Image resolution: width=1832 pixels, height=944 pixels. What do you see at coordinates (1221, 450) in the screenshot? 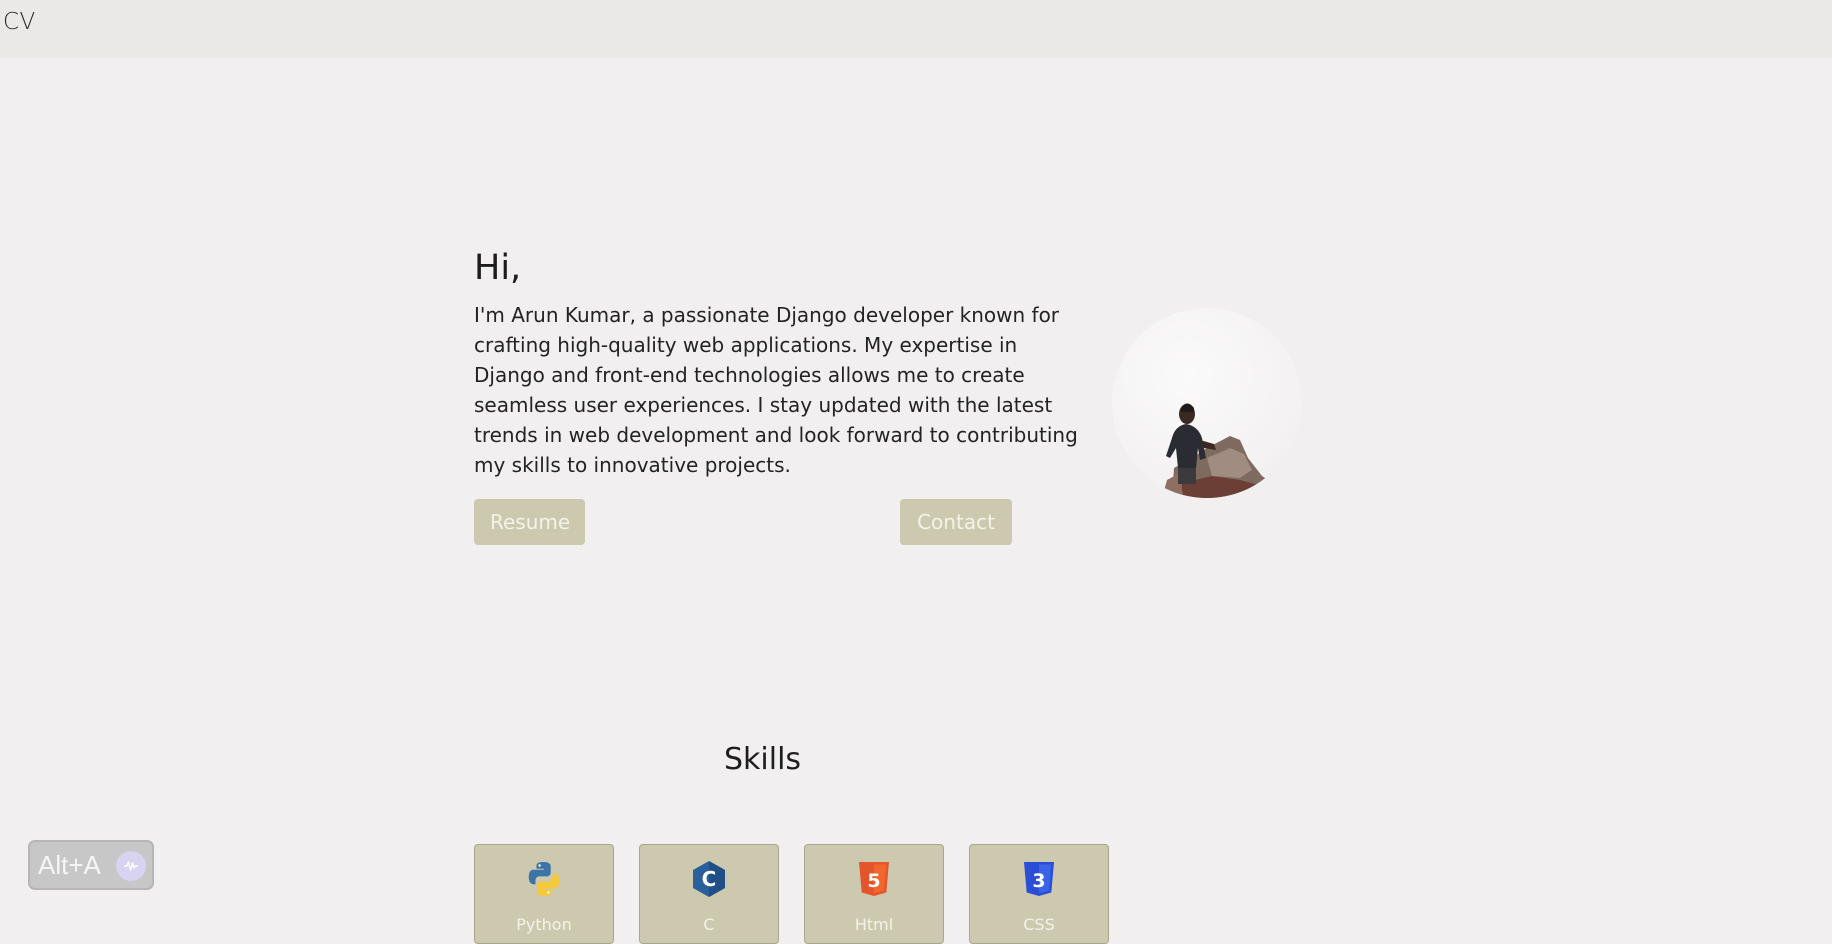
I see `profile-photo-icon` at bounding box center [1221, 450].